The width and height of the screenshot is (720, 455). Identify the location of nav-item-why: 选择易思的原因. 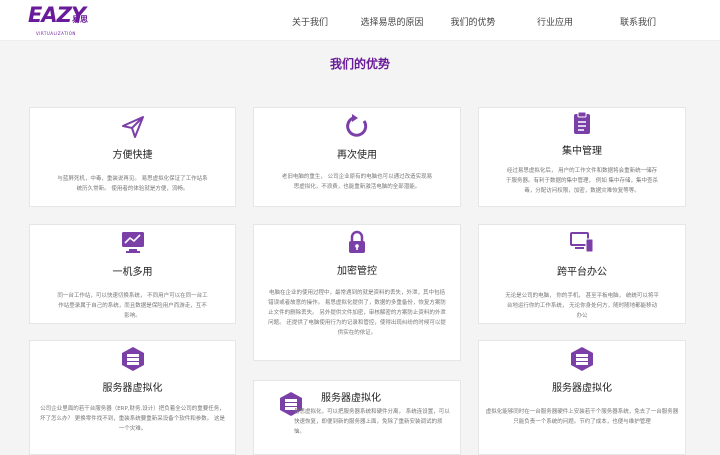
(391, 21).